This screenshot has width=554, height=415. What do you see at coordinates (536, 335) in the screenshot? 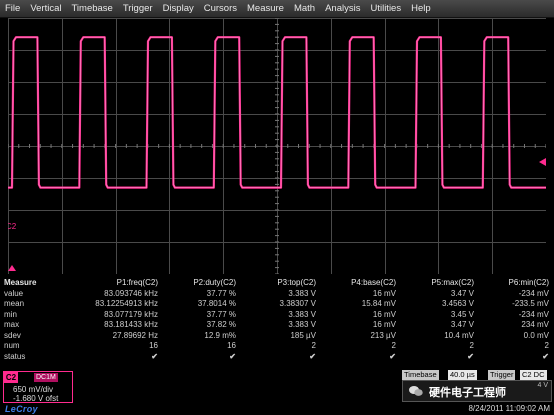
I see `measure-cell: 0.0 mV` at bounding box center [536, 335].